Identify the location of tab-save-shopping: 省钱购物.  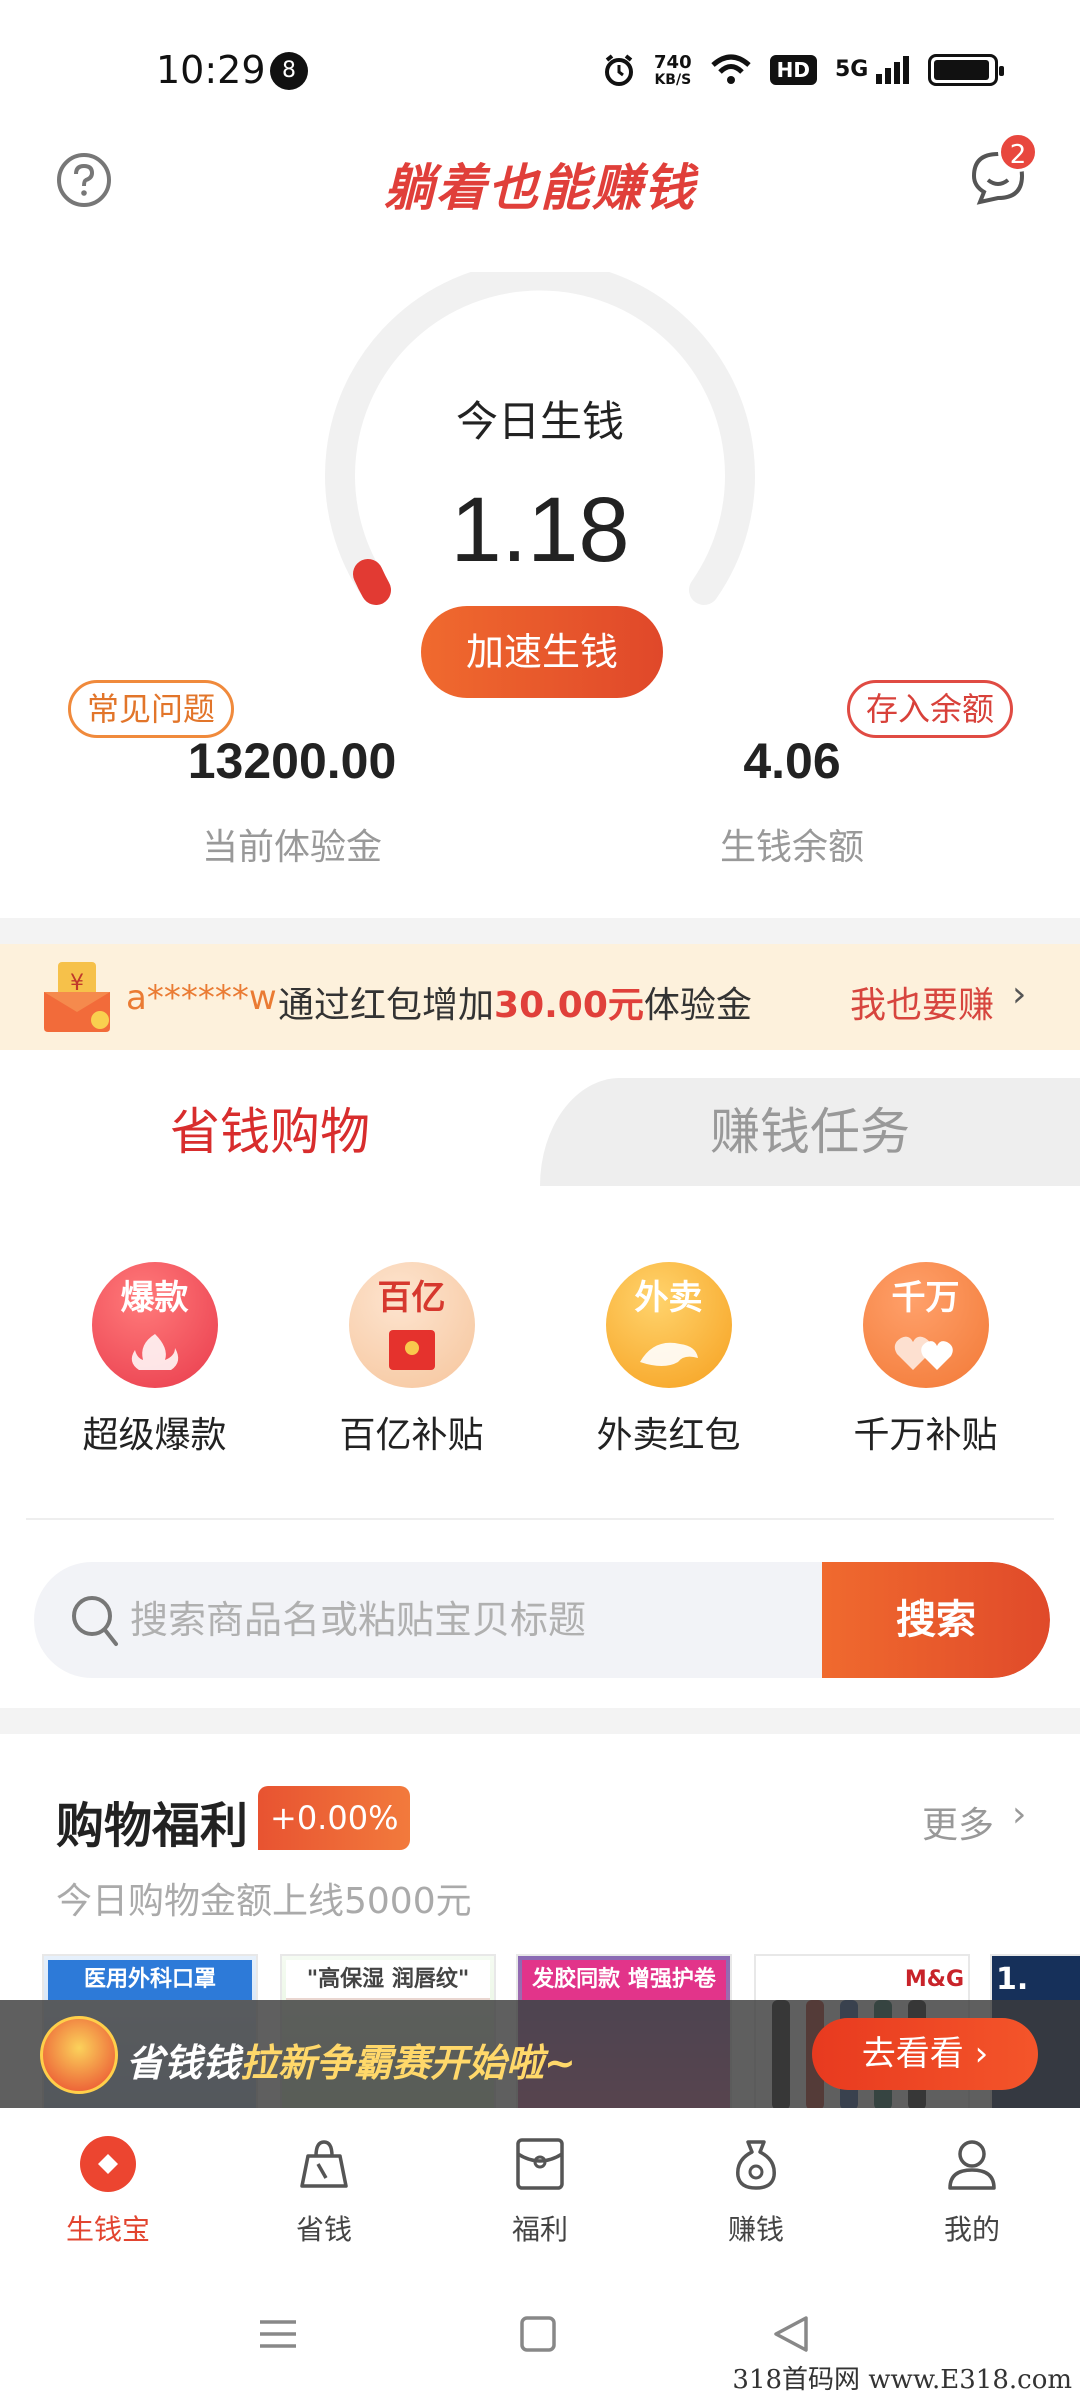
(270, 1132).